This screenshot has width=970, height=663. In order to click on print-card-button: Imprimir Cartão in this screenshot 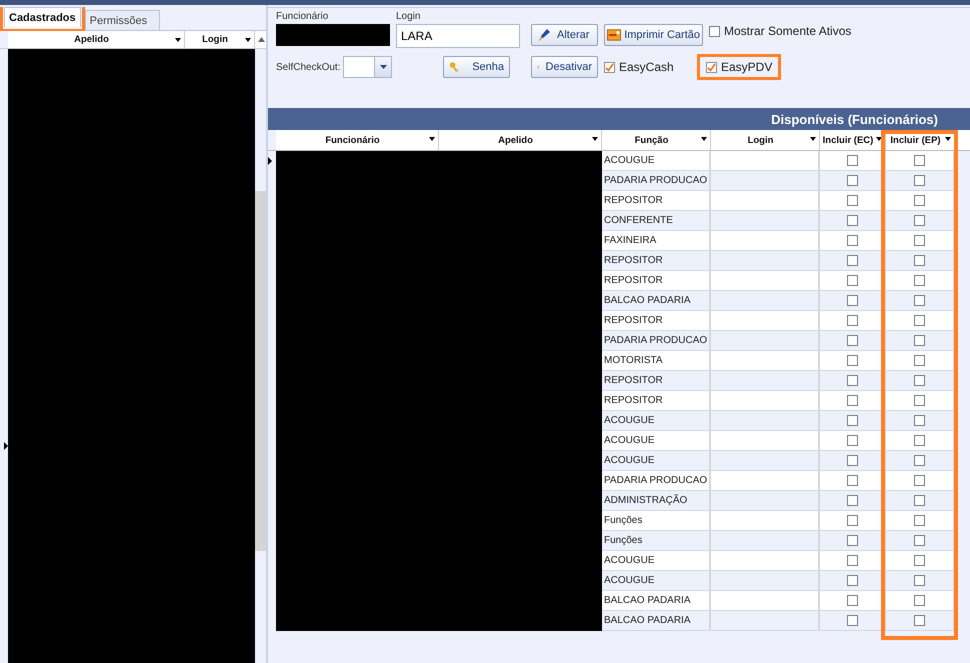, I will do `click(653, 35)`.